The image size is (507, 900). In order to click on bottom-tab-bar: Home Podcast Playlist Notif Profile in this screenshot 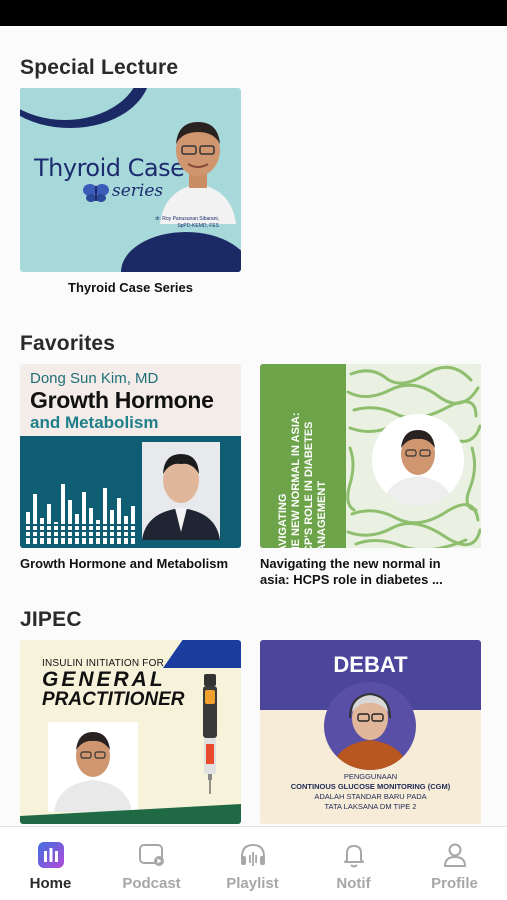, I will do `click(253, 863)`.